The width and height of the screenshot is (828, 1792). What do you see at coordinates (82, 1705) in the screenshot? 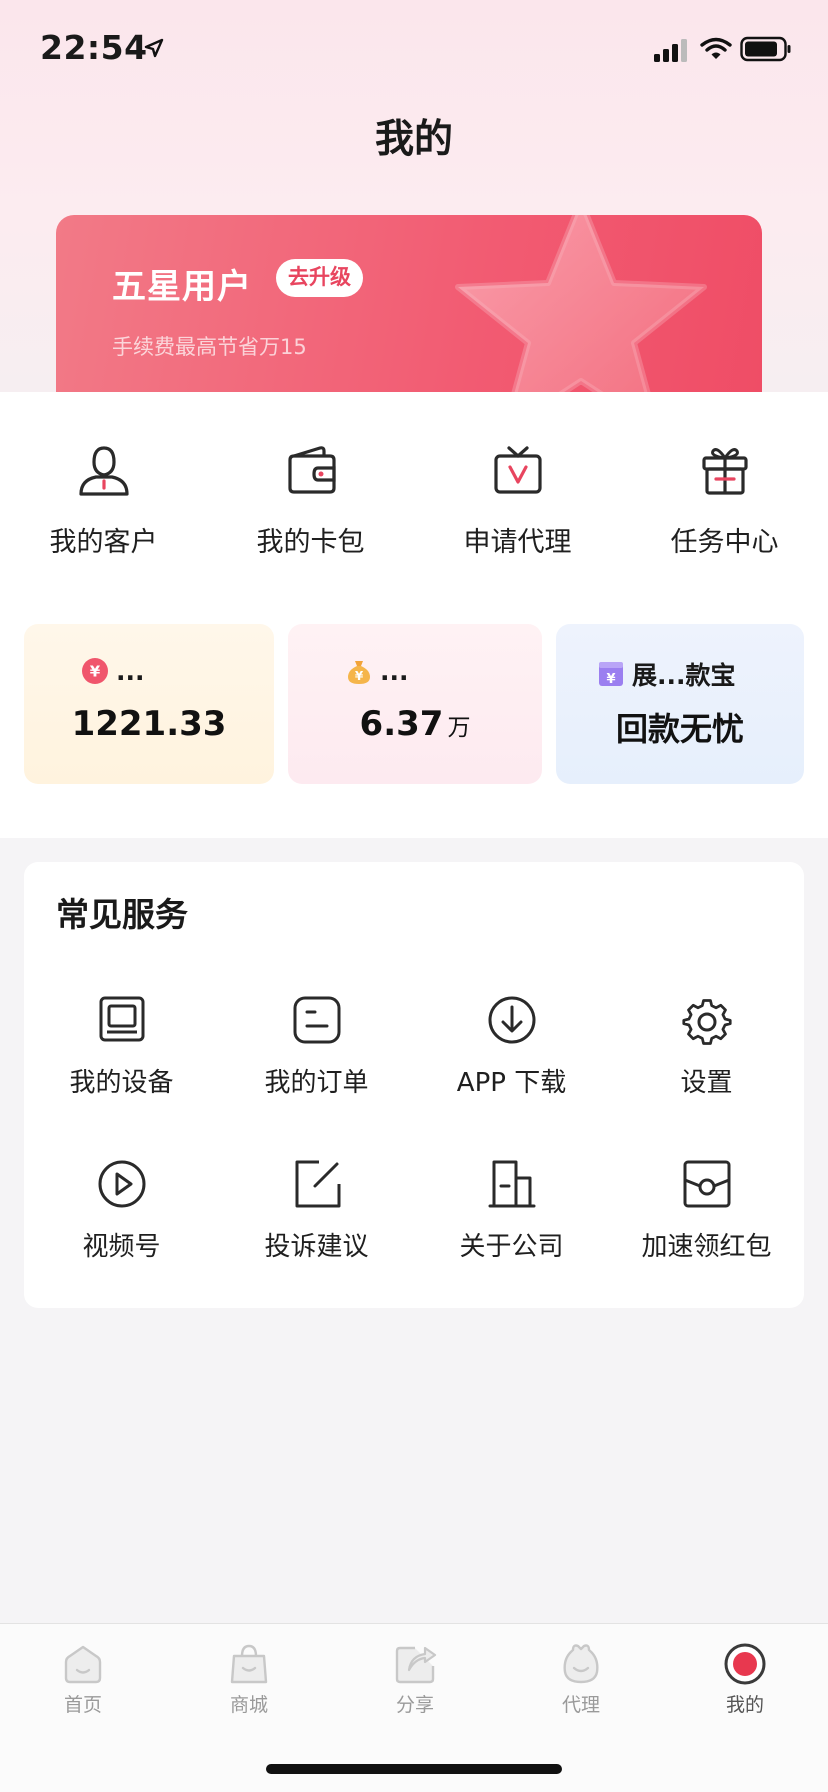
I see `tab-label: 首页` at bounding box center [82, 1705].